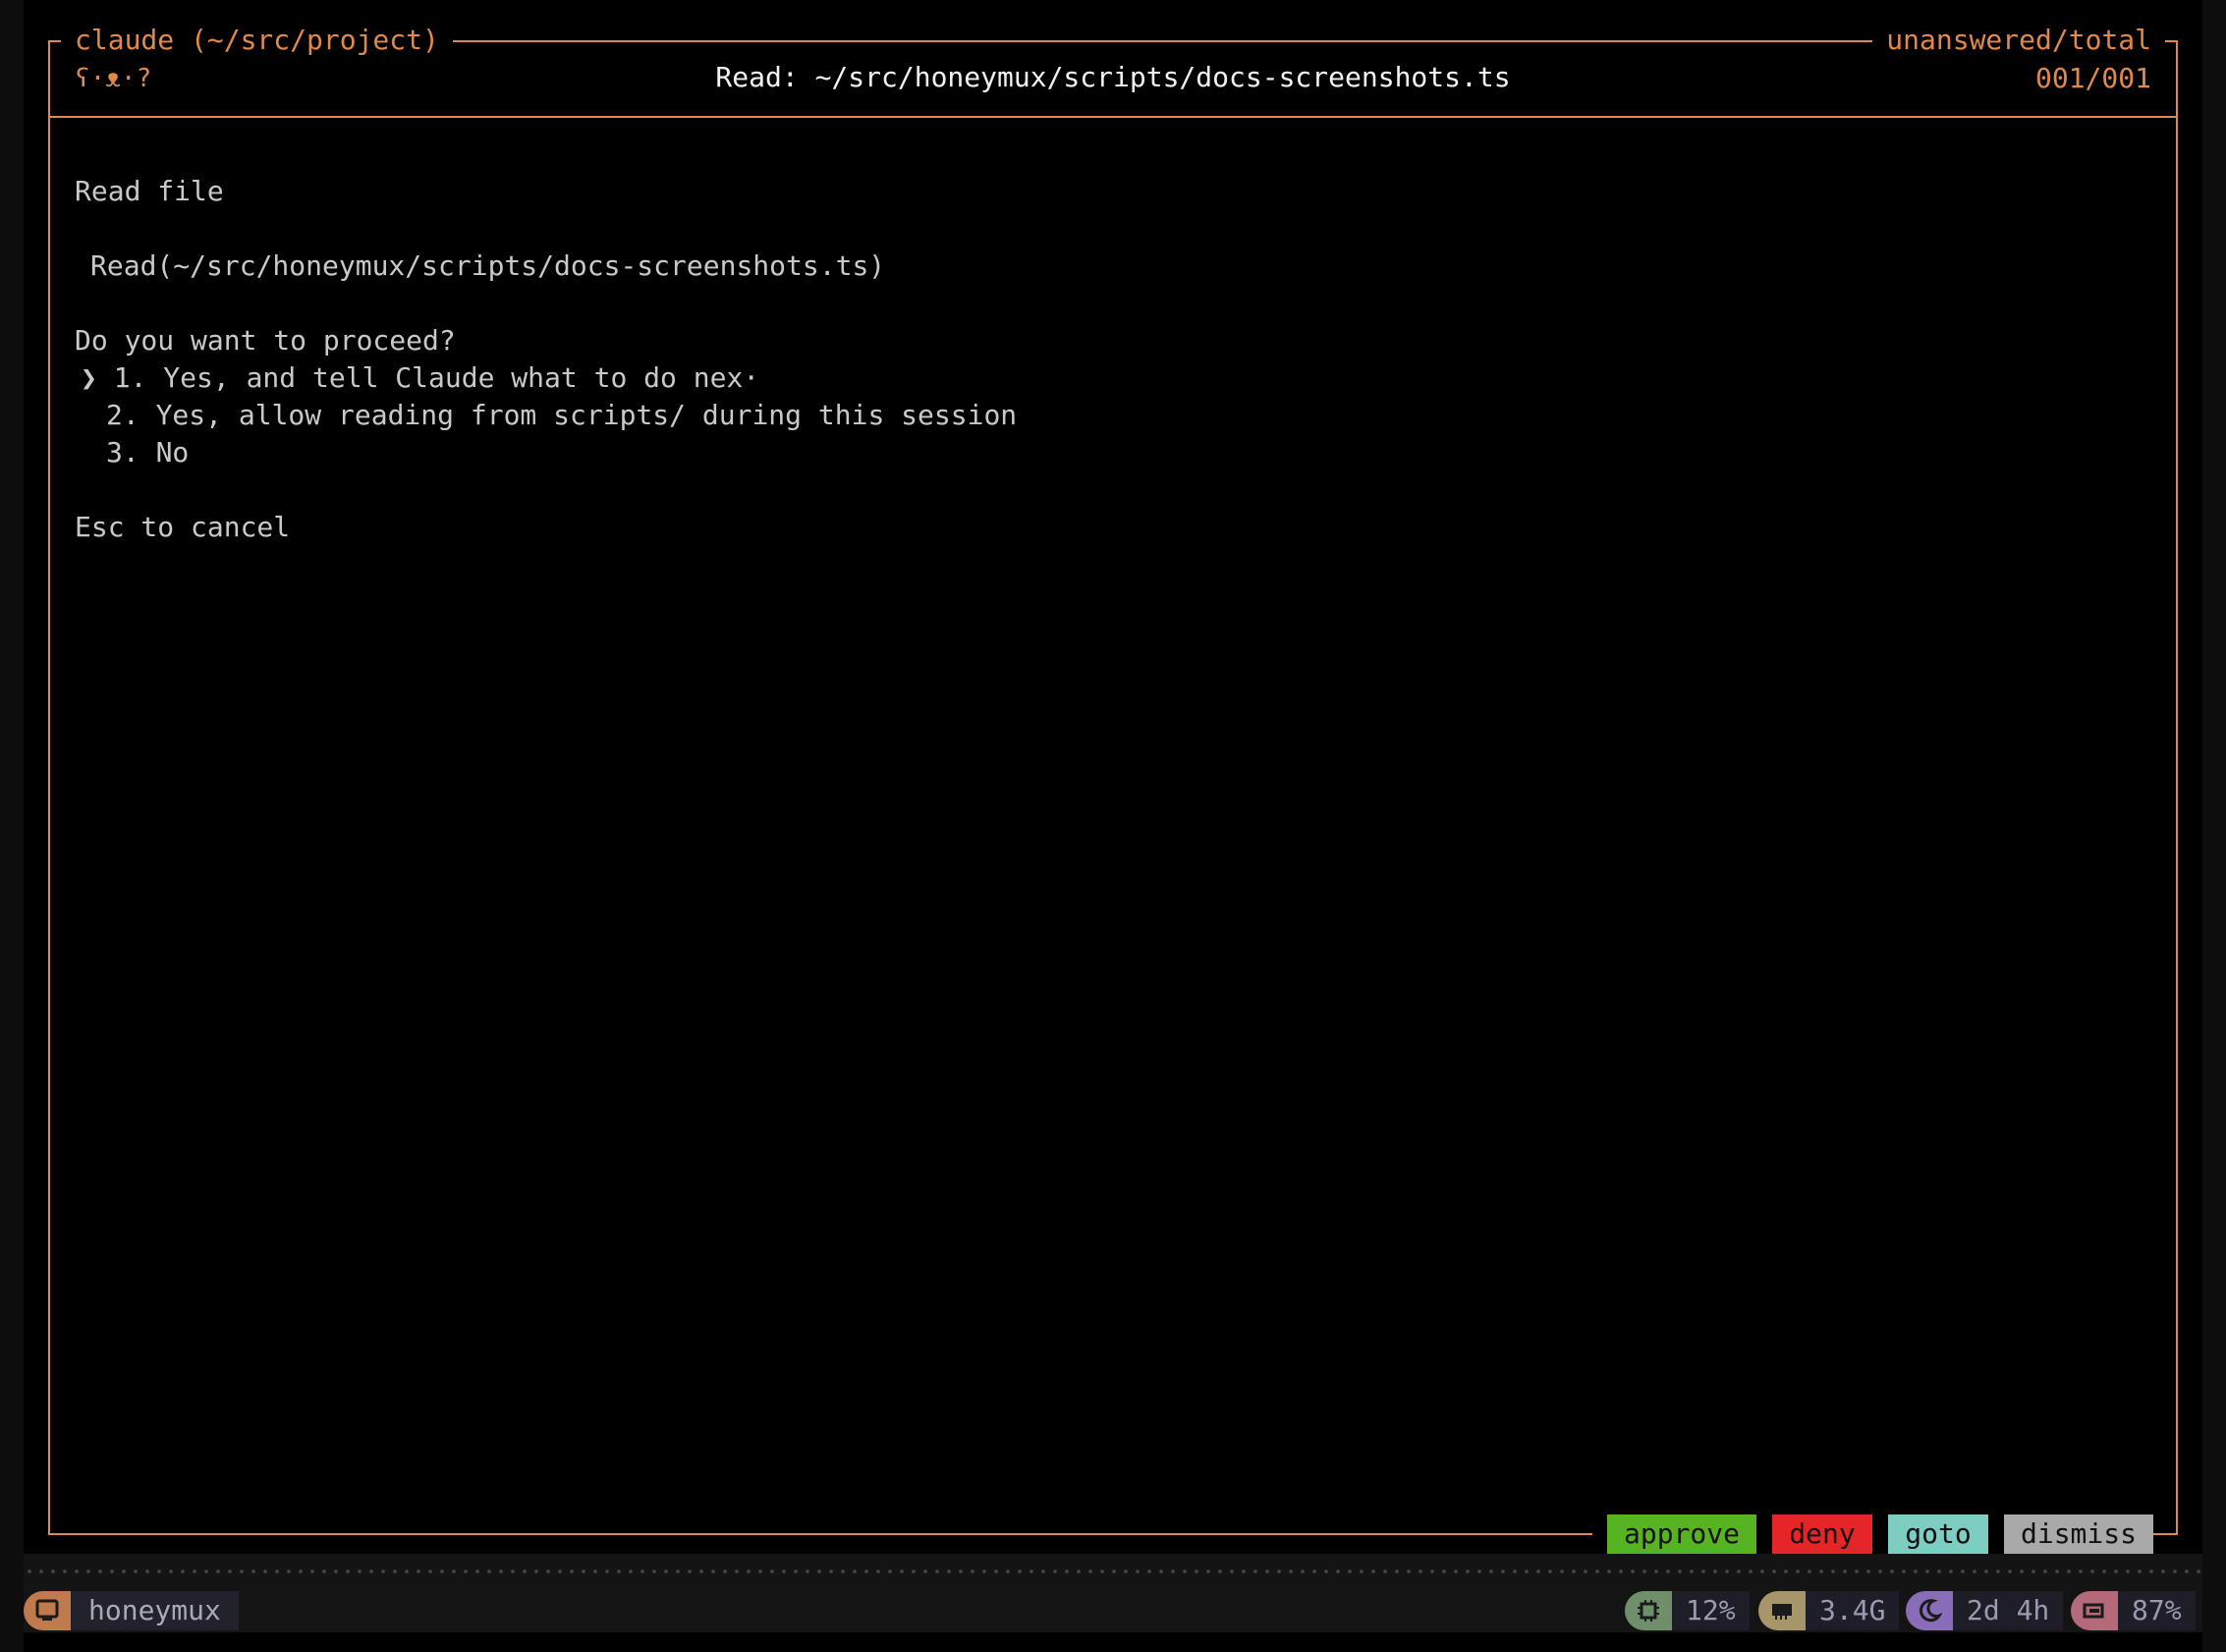 This screenshot has width=2226, height=1652. Describe the element at coordinates (2009, 1611) in the screenshot. I see `uptime: 2d 4h` at that location.